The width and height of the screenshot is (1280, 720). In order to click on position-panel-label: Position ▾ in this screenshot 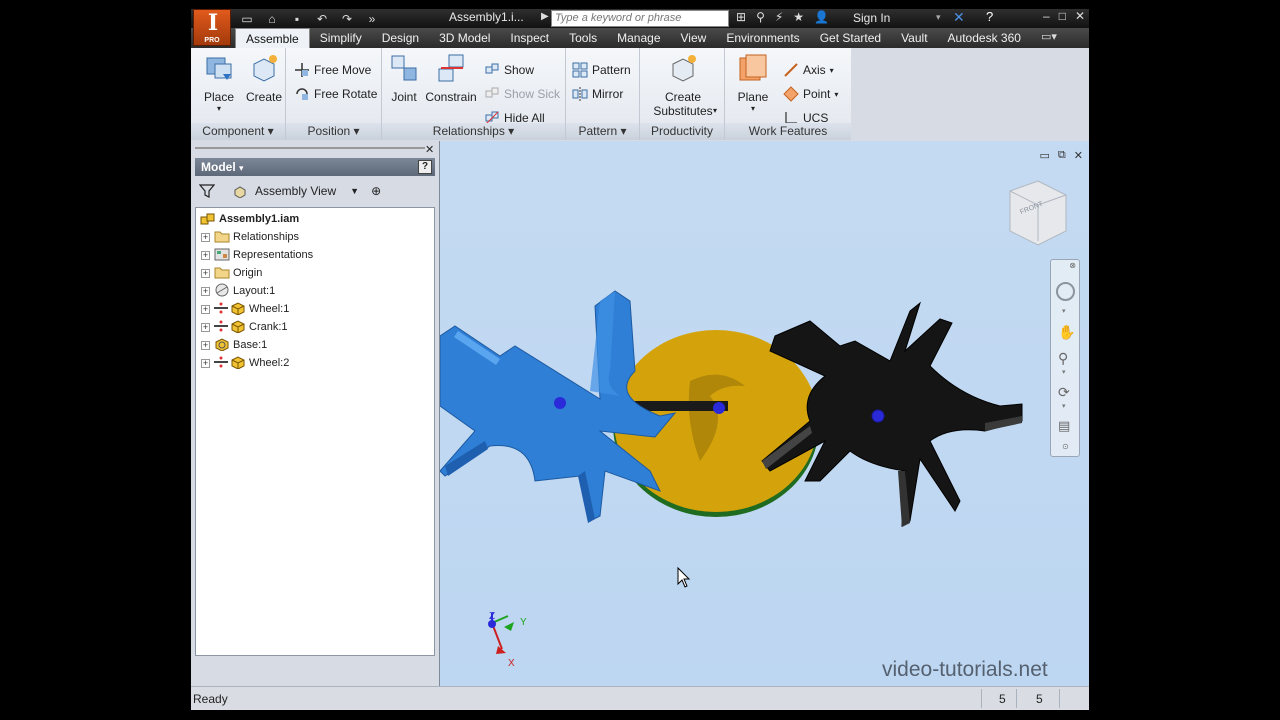, I will do `click(333, 131)`.